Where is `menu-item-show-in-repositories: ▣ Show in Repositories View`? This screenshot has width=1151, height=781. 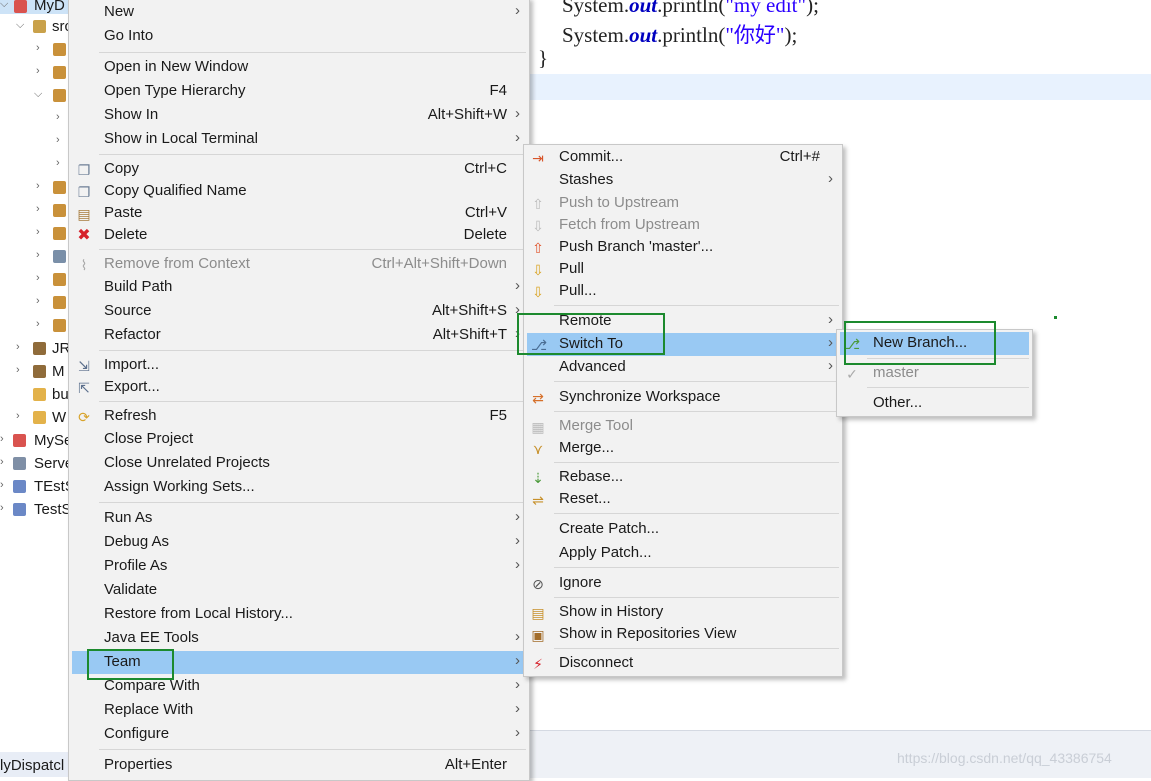
menu-item-show-in-repositories: ▣ Show in Repositories View is located at coordinates (683, 634).